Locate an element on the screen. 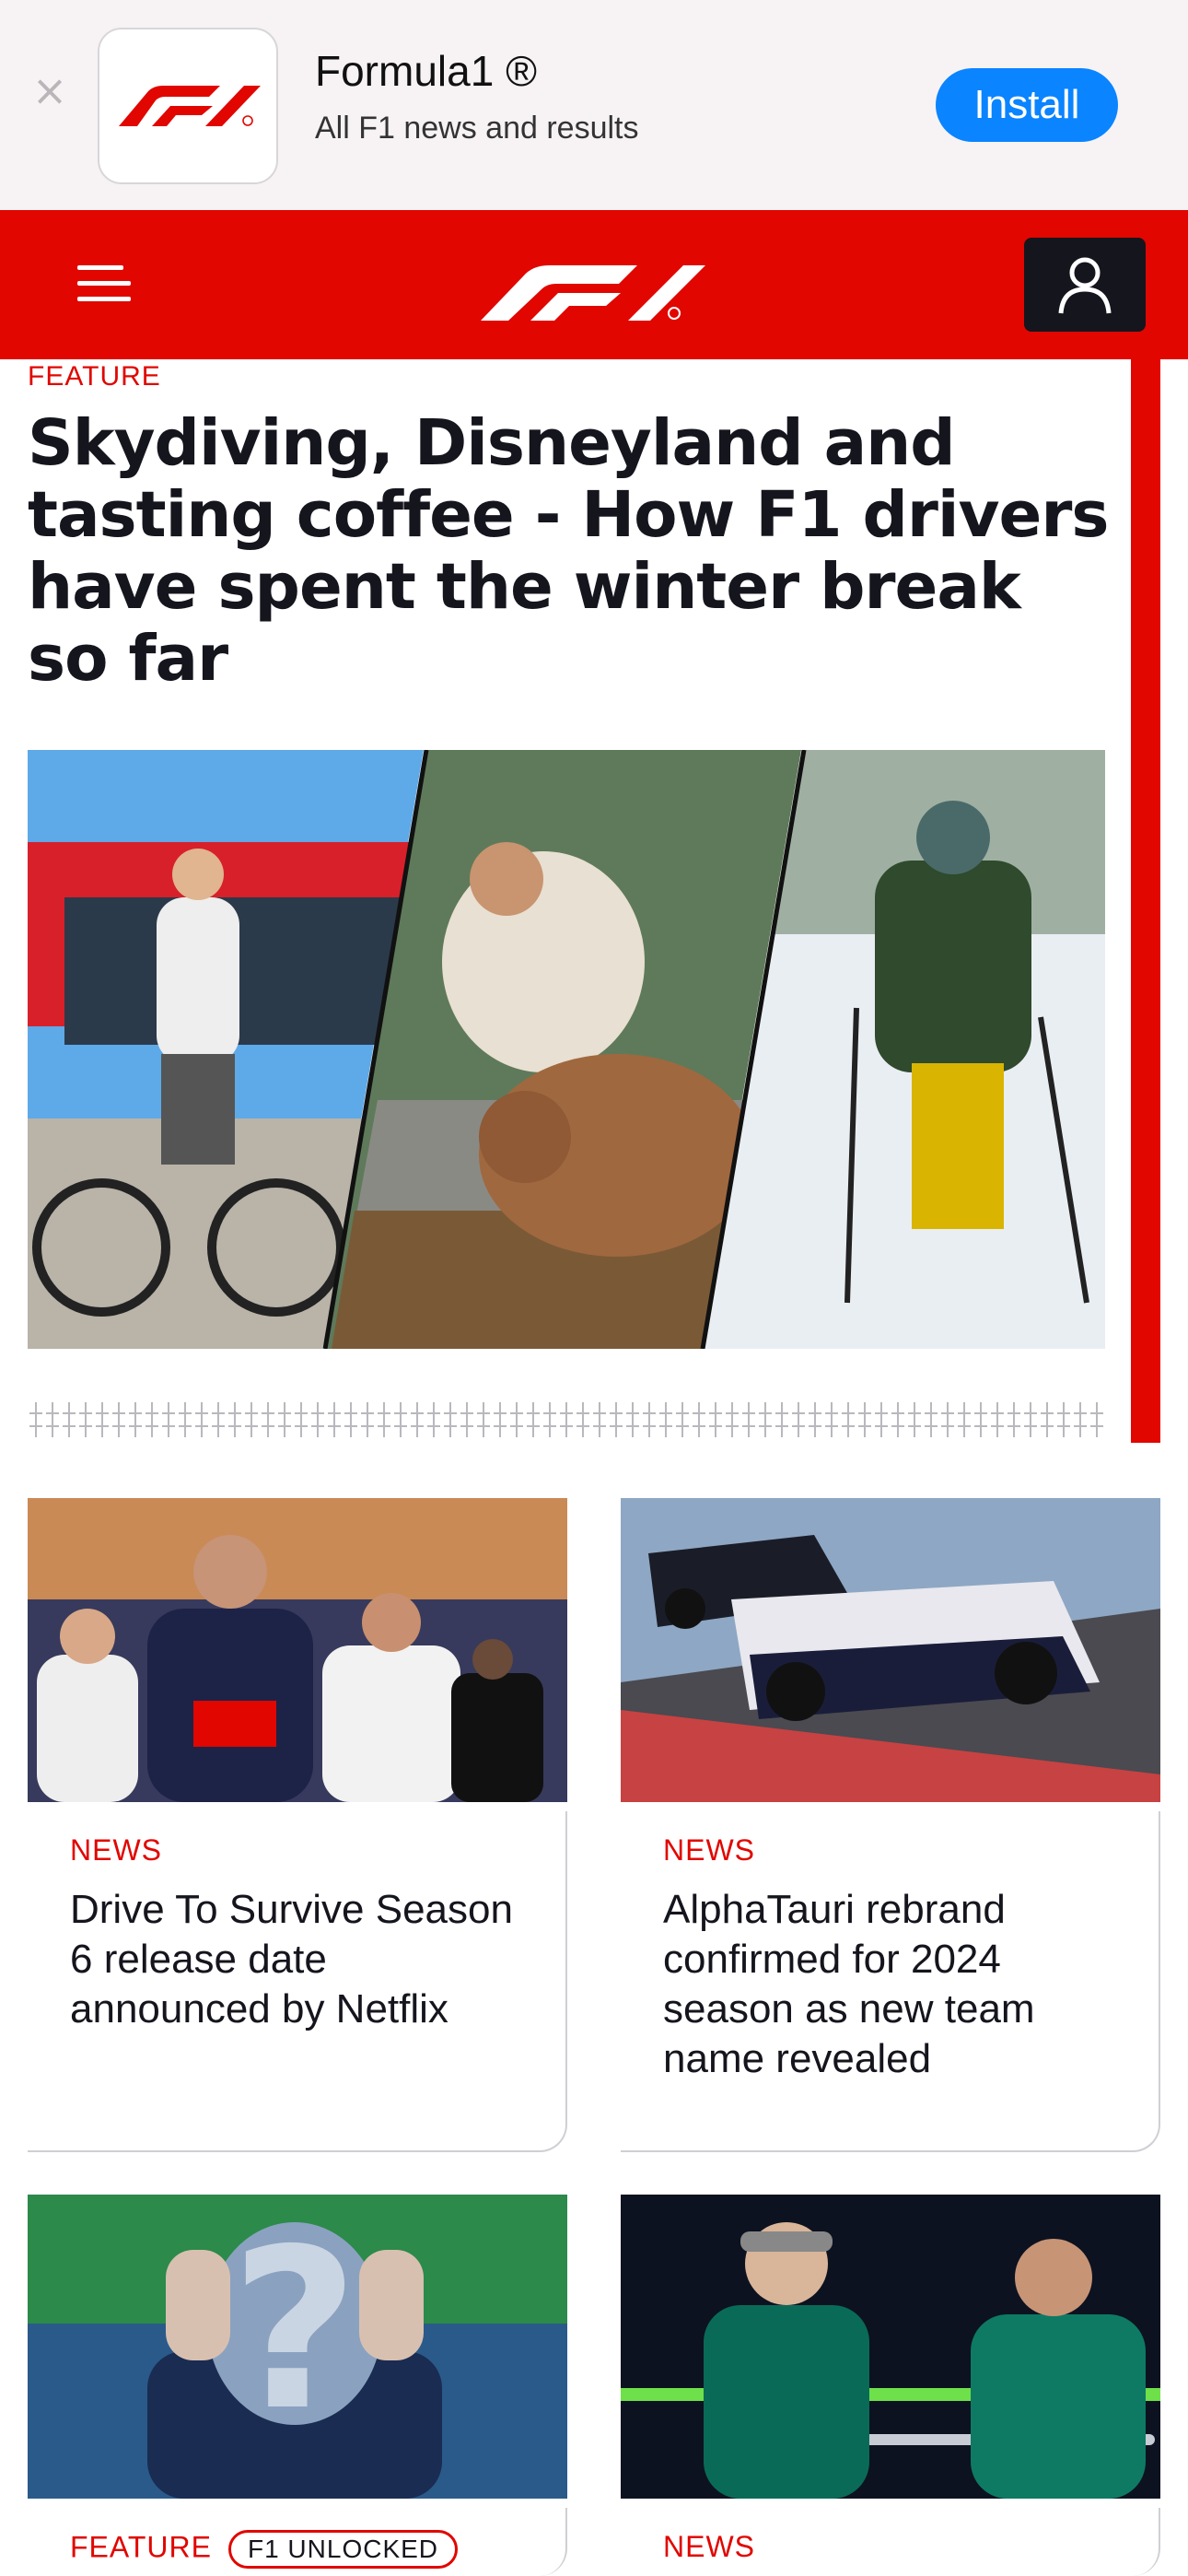 The width and height of the screenshot is (1188, 2576). hamburger-menu-icon is located at coordinates (104, 283).